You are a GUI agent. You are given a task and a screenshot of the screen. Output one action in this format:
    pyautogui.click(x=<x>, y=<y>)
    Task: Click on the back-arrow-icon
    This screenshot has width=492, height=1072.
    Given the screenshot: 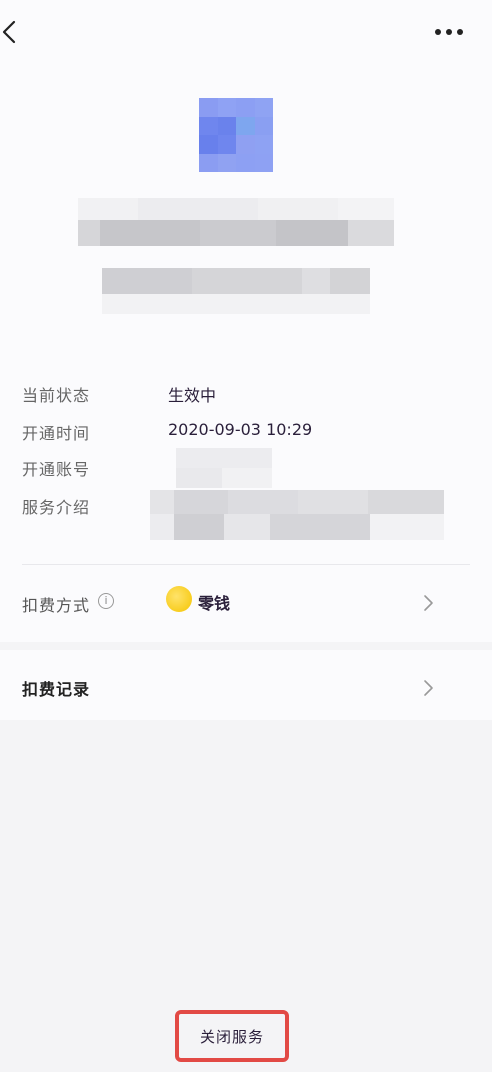 What is the action you would take?
    pyautogui.click(x=12, y=32)
    